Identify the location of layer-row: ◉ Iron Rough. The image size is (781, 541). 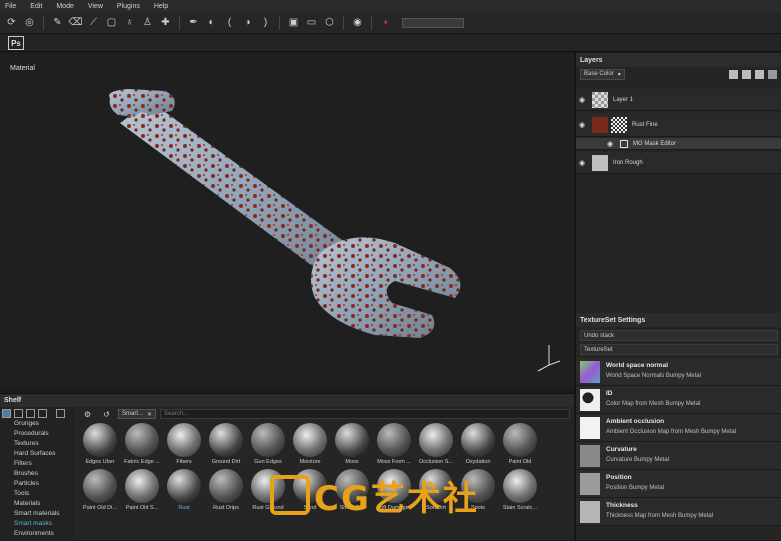
(678, 163).